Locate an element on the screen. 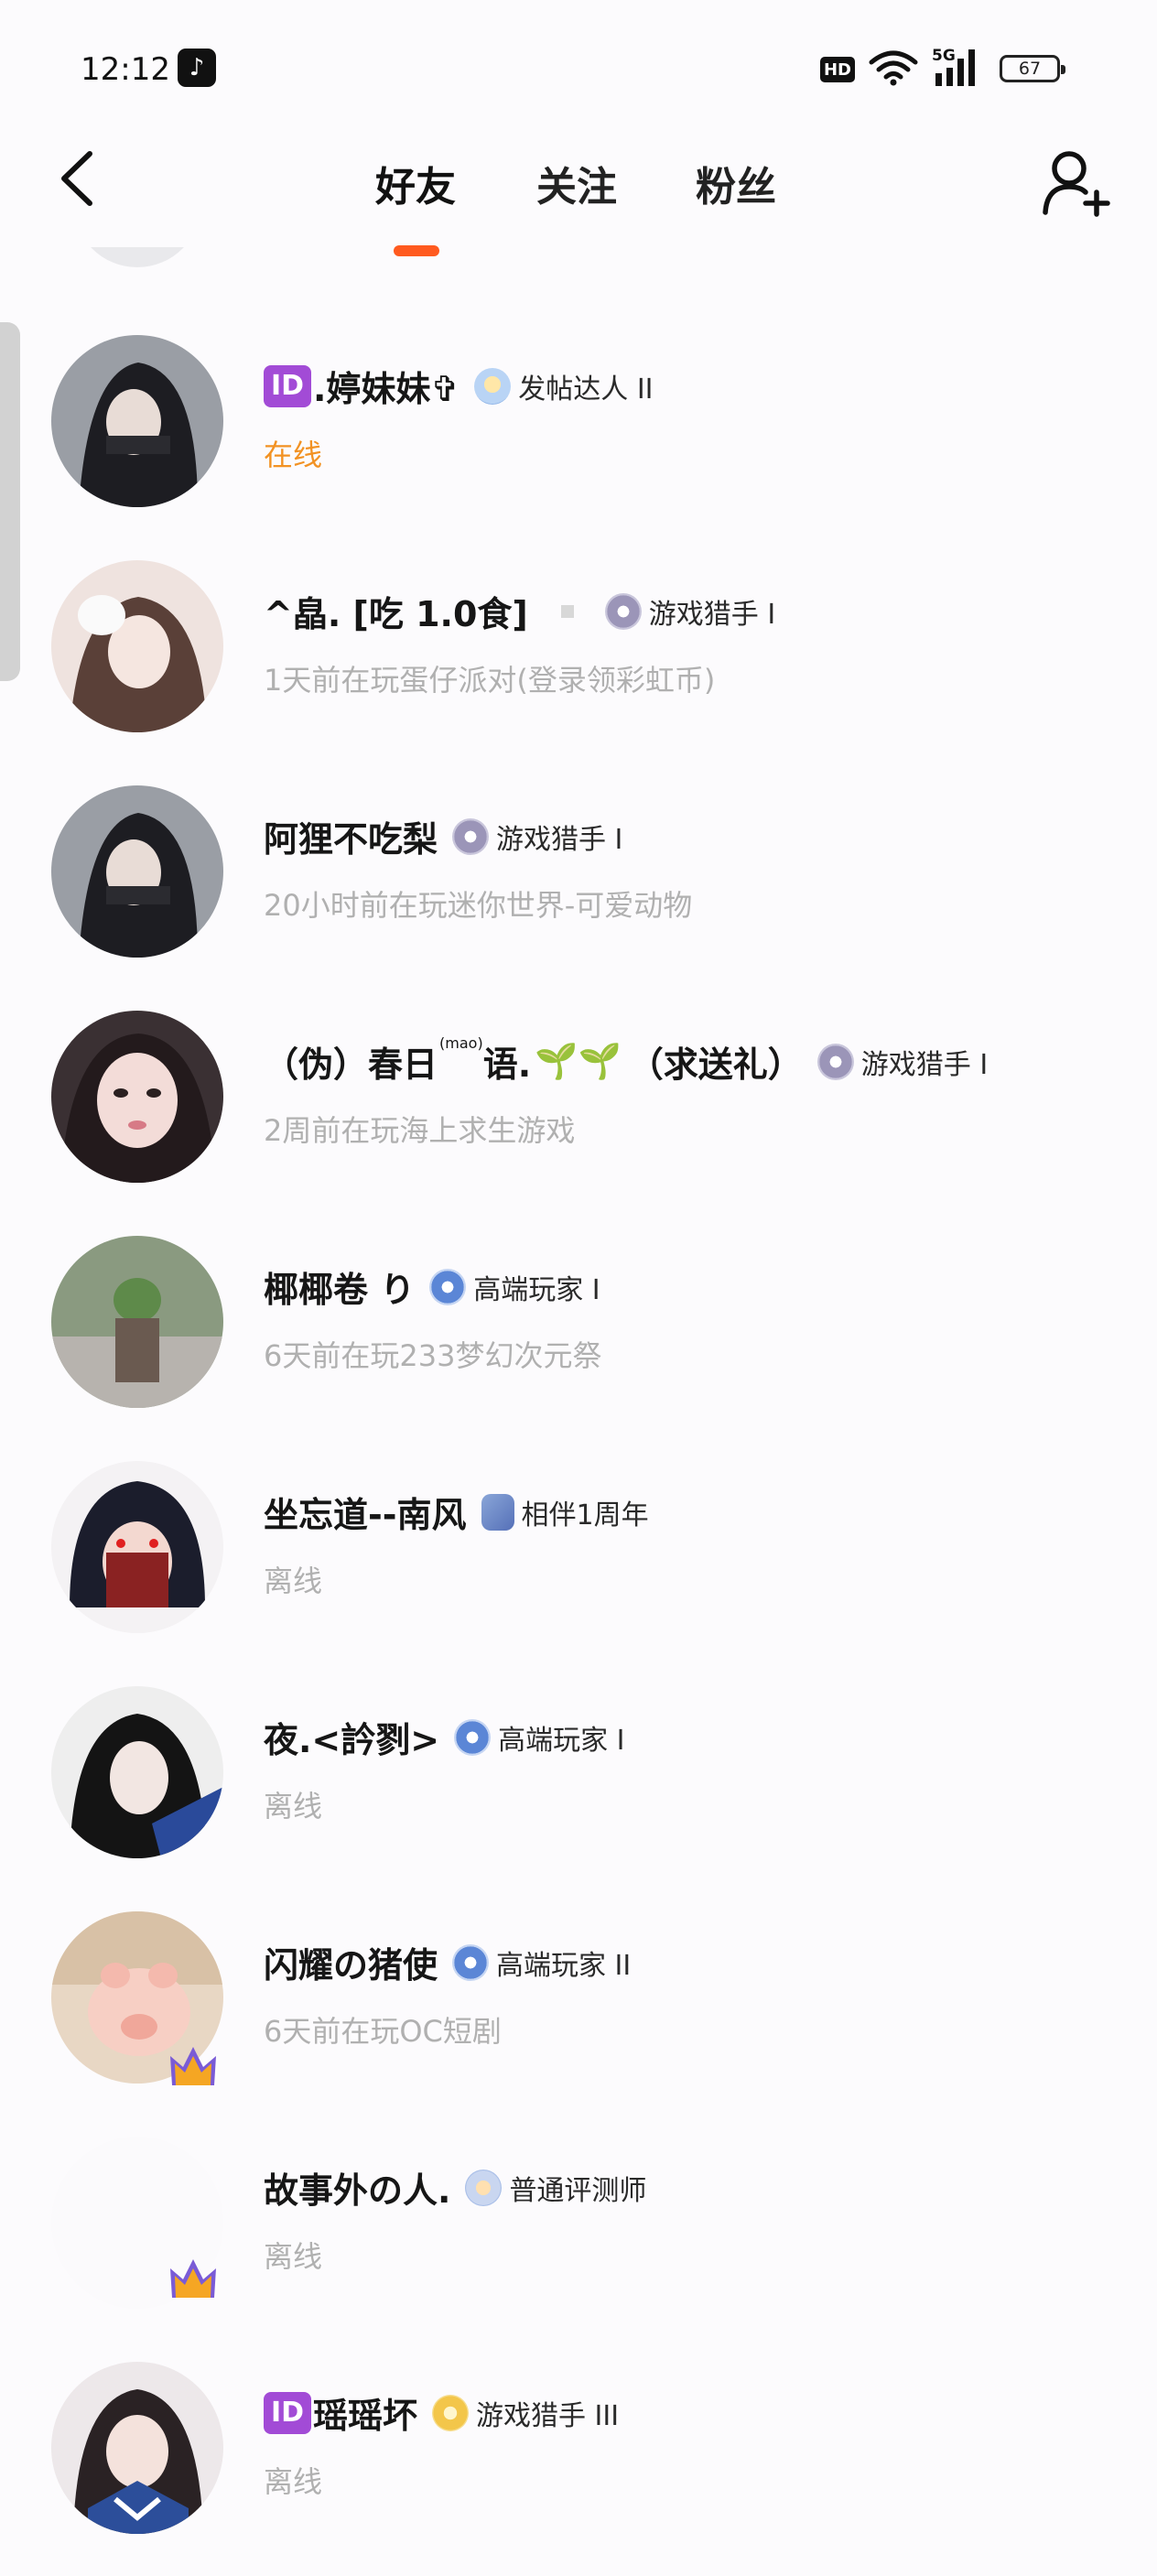 The width and height of the screenshot is (1157, 2576). friend-name: .婷妹妹✞ is located at coordinates (386, 389).